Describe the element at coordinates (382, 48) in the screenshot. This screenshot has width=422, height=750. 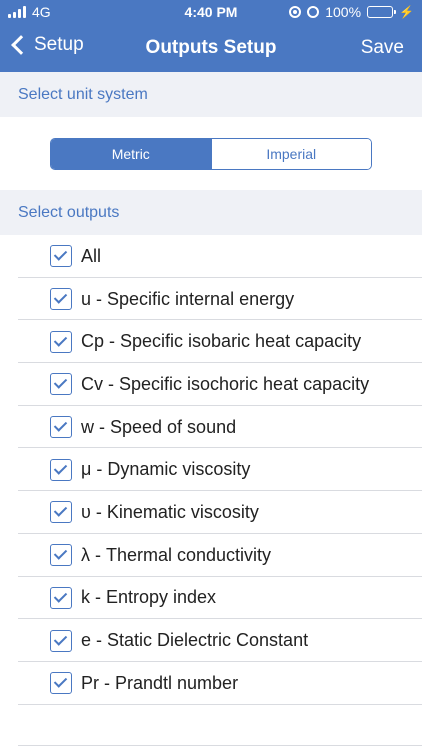
I see `save-button: Save` at that location.